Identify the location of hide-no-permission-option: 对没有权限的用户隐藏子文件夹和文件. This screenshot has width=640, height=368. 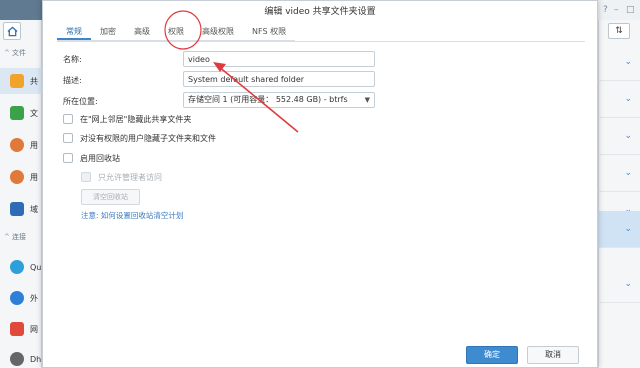
(139, 138).